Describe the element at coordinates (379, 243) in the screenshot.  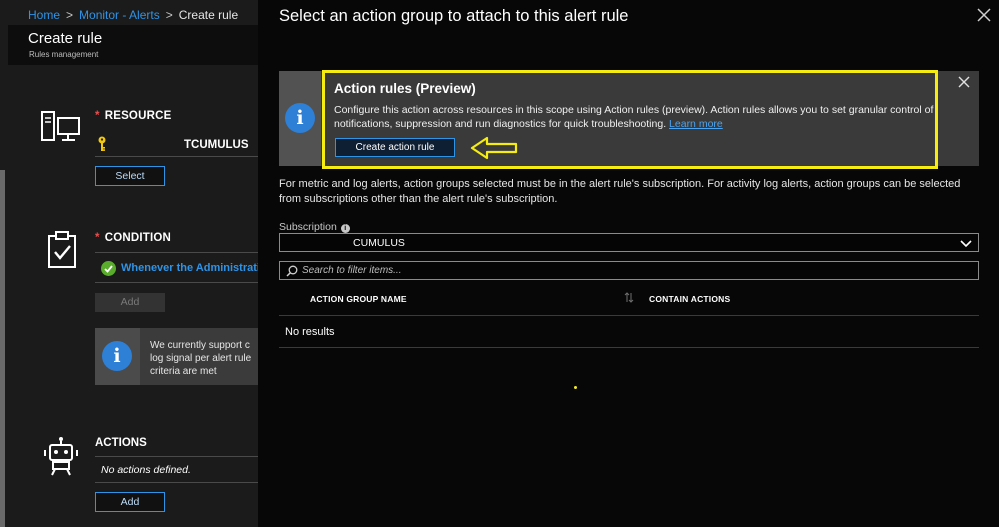
I see `subscription-value: CUMULUS` at that location.